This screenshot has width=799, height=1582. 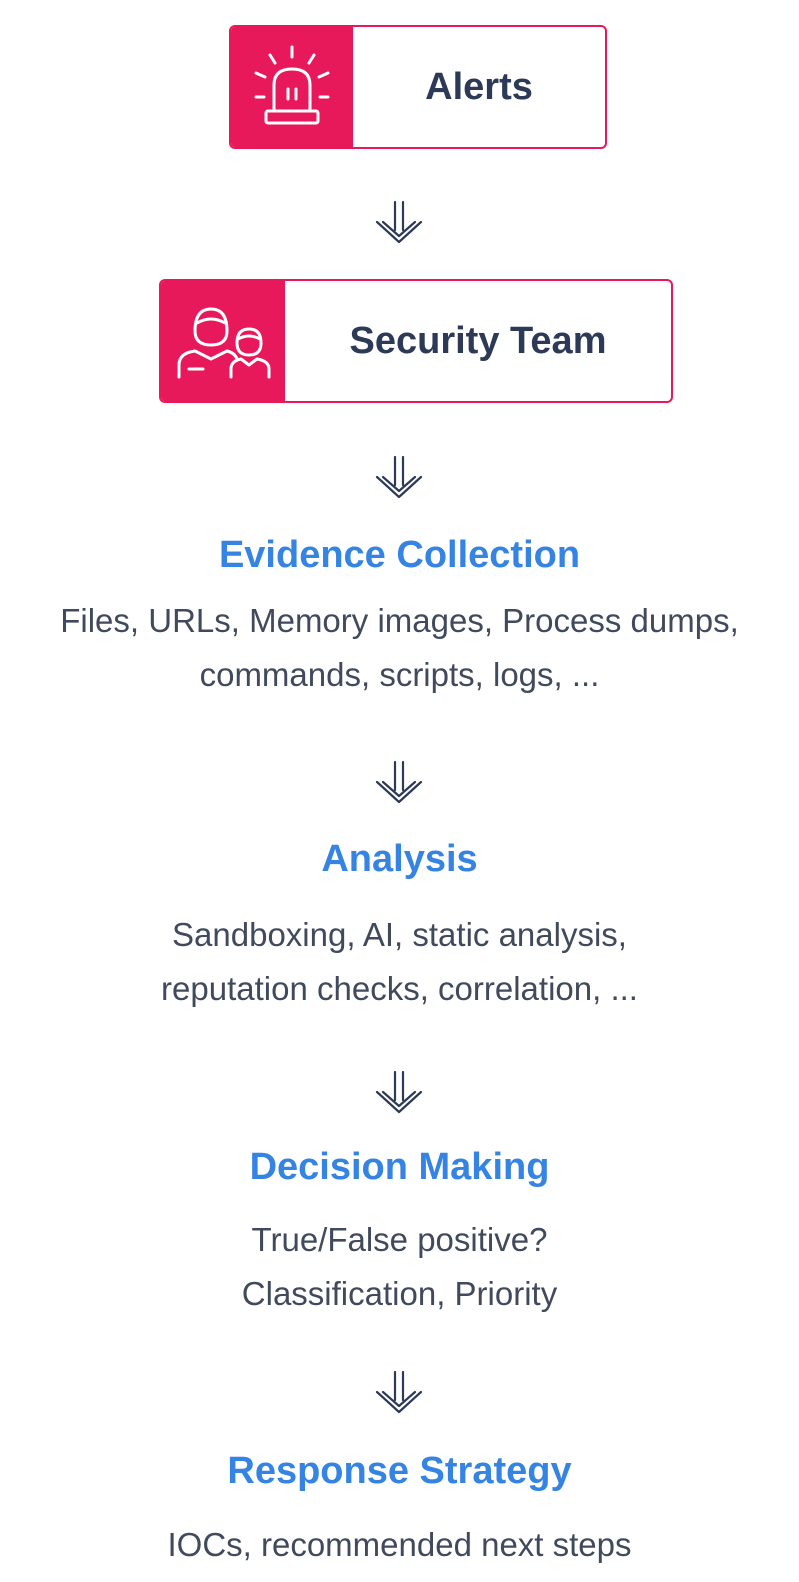 I want to click on step-title-analysis: Analysis, so click(x=399, y=859).